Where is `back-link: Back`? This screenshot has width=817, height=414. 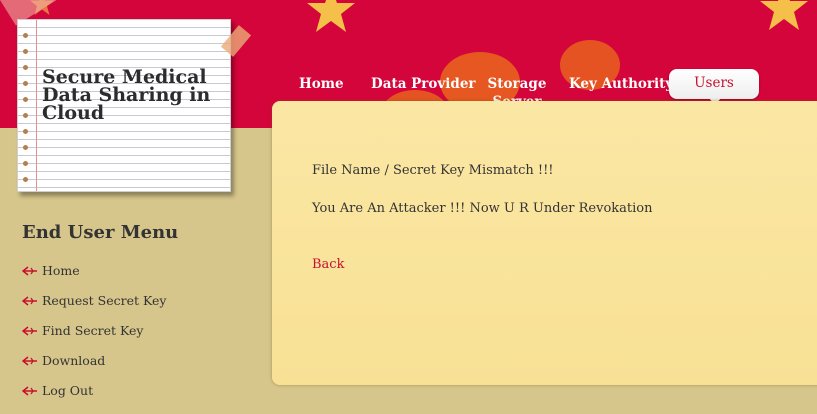
back-link: Back is located at coordinates (328, 264).